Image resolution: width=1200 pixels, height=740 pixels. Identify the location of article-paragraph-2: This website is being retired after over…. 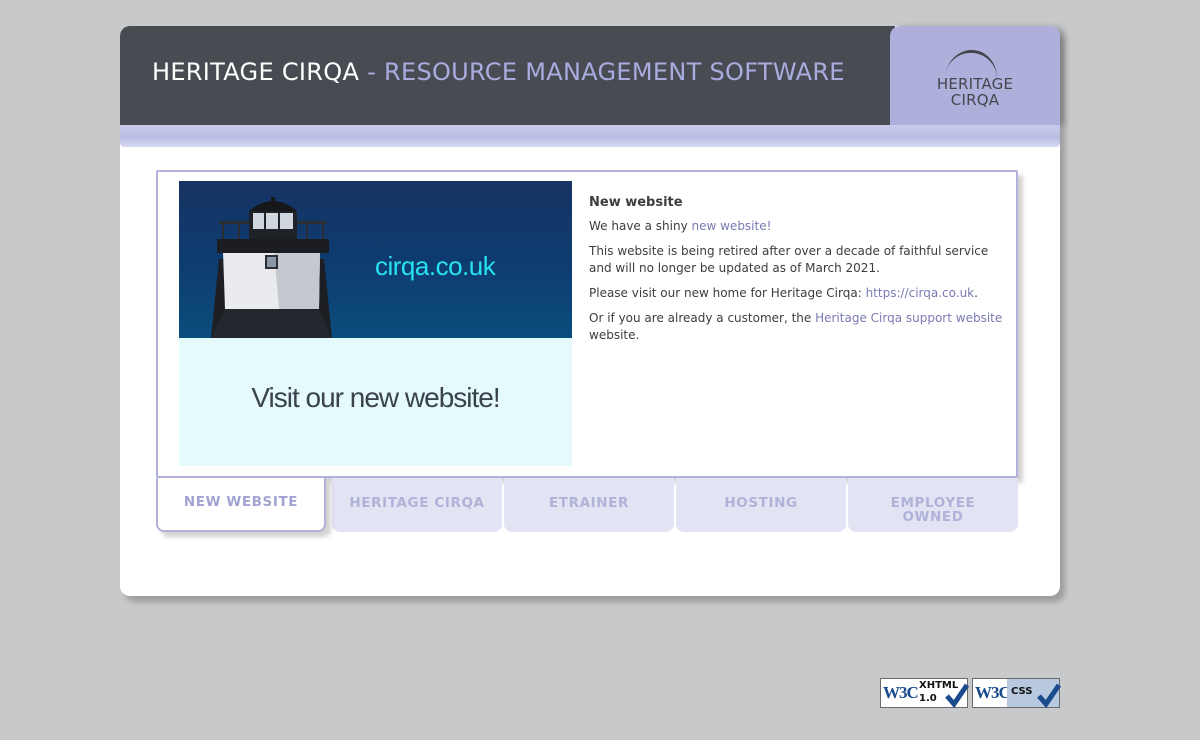
(789, 259).